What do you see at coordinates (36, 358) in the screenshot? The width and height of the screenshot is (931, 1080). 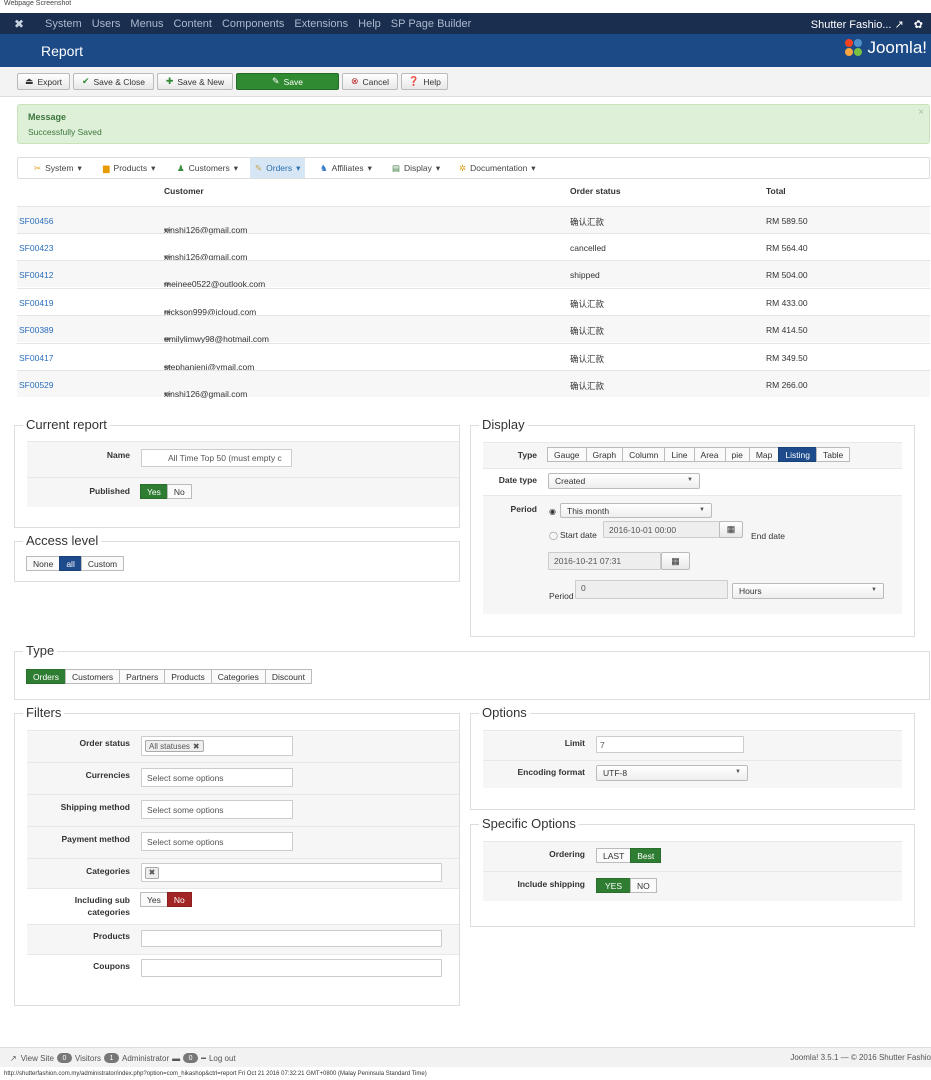 I see `order-id-link: SF00417` at bounding box center [36, 358].